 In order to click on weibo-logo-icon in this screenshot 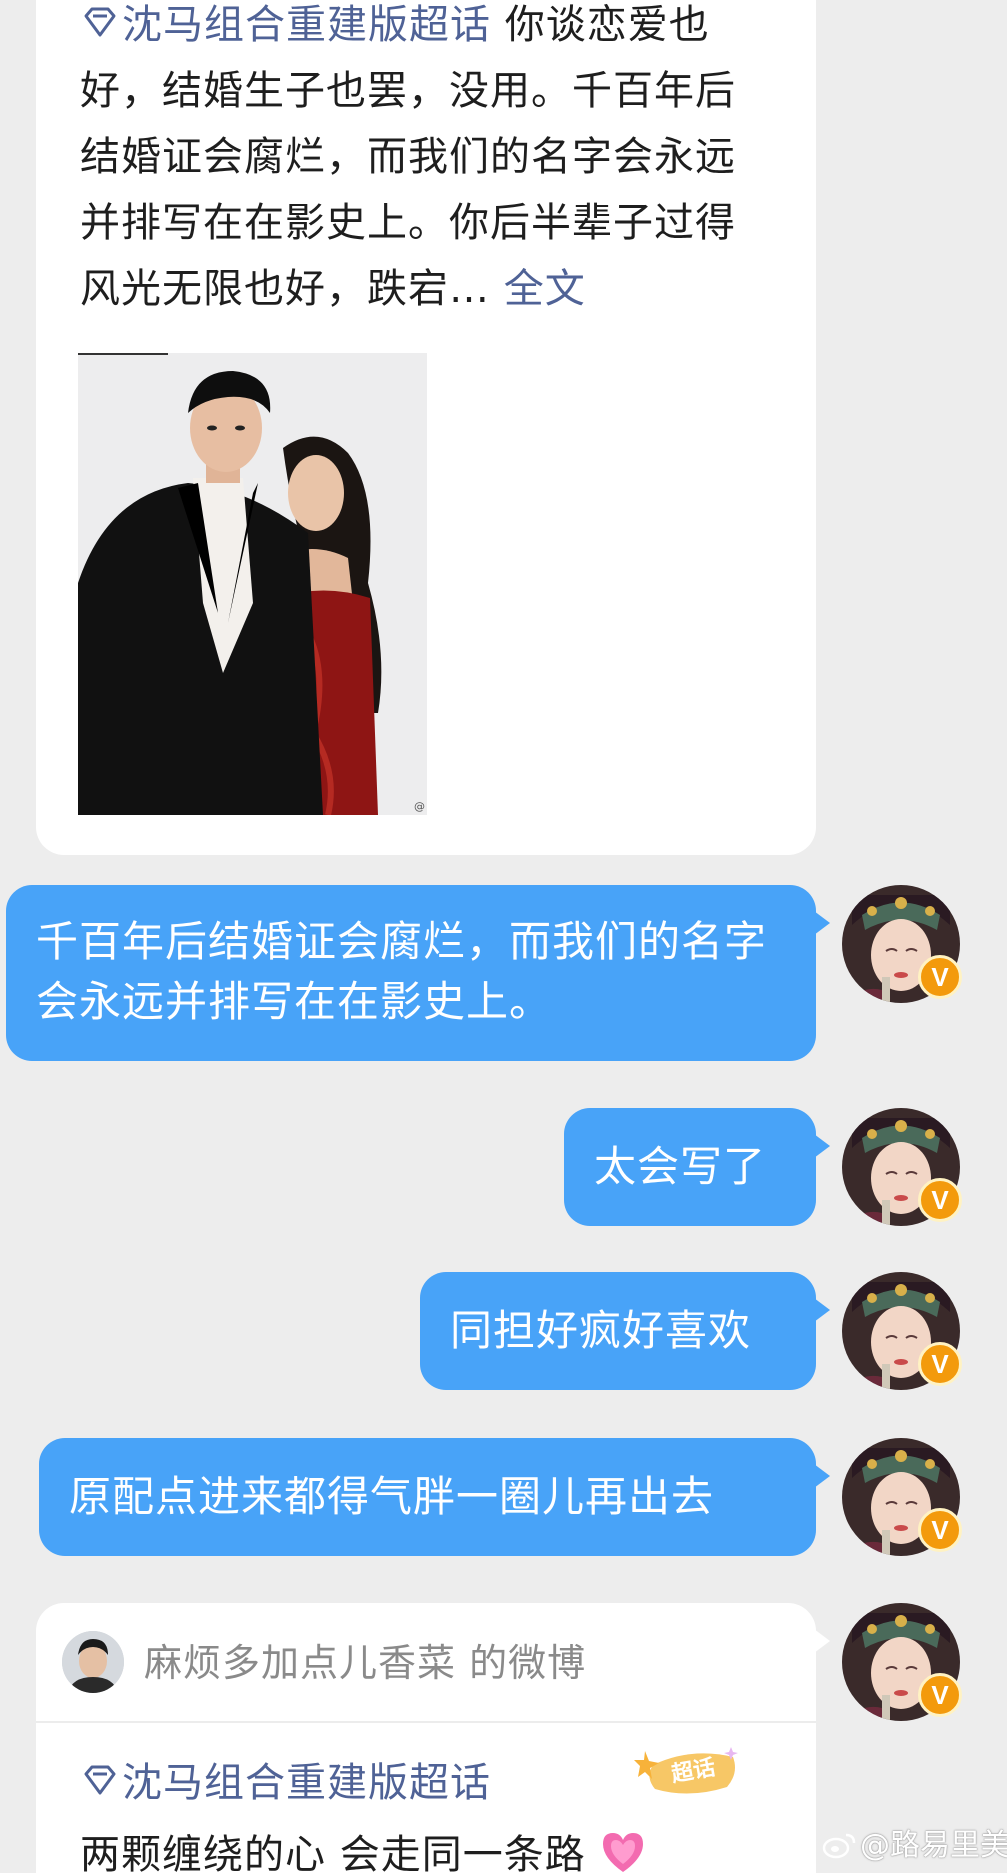, I will do `click(839, 1846)`.